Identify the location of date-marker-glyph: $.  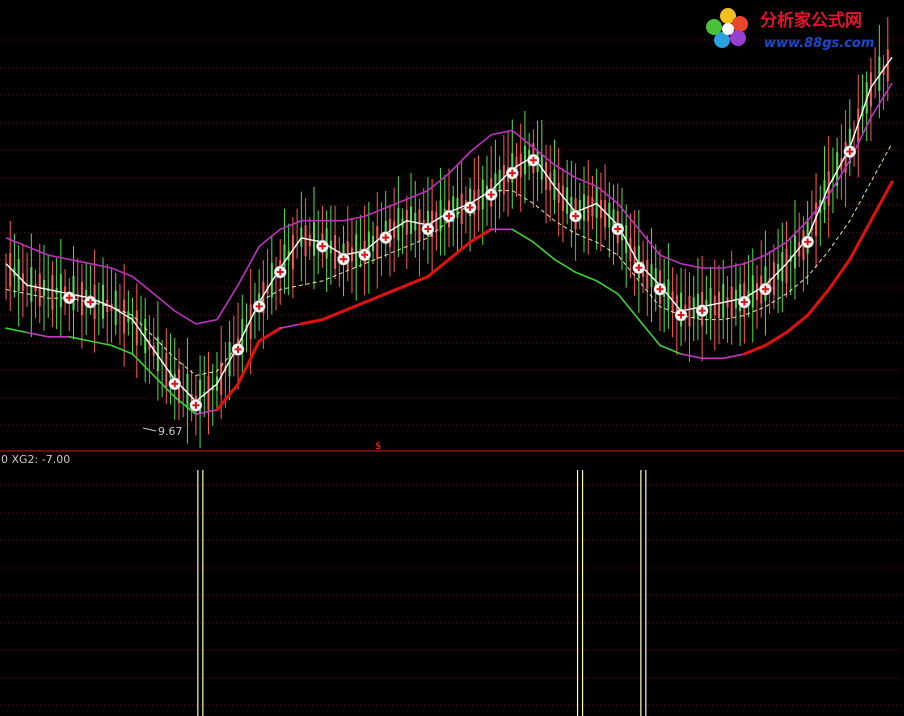
(378, 446).